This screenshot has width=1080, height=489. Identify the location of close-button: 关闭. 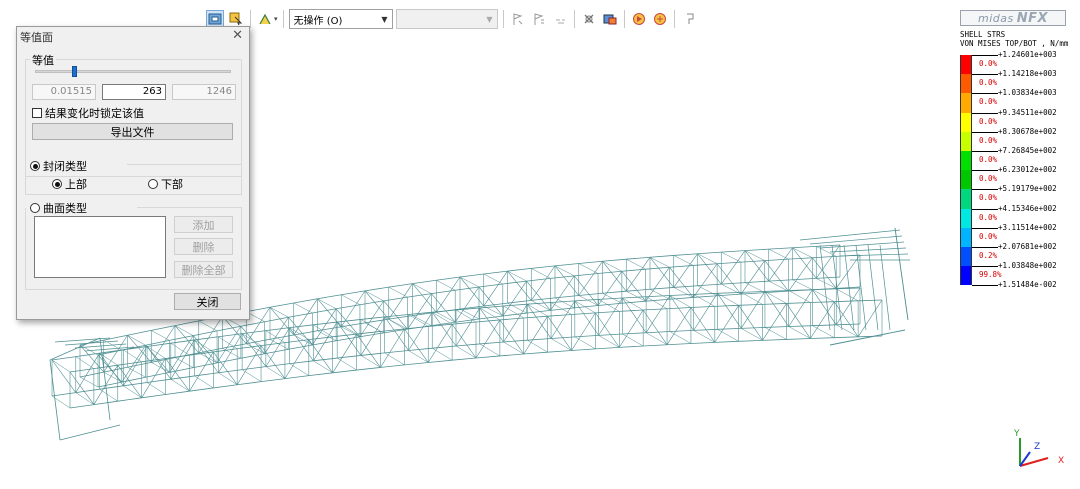
(207, 301).